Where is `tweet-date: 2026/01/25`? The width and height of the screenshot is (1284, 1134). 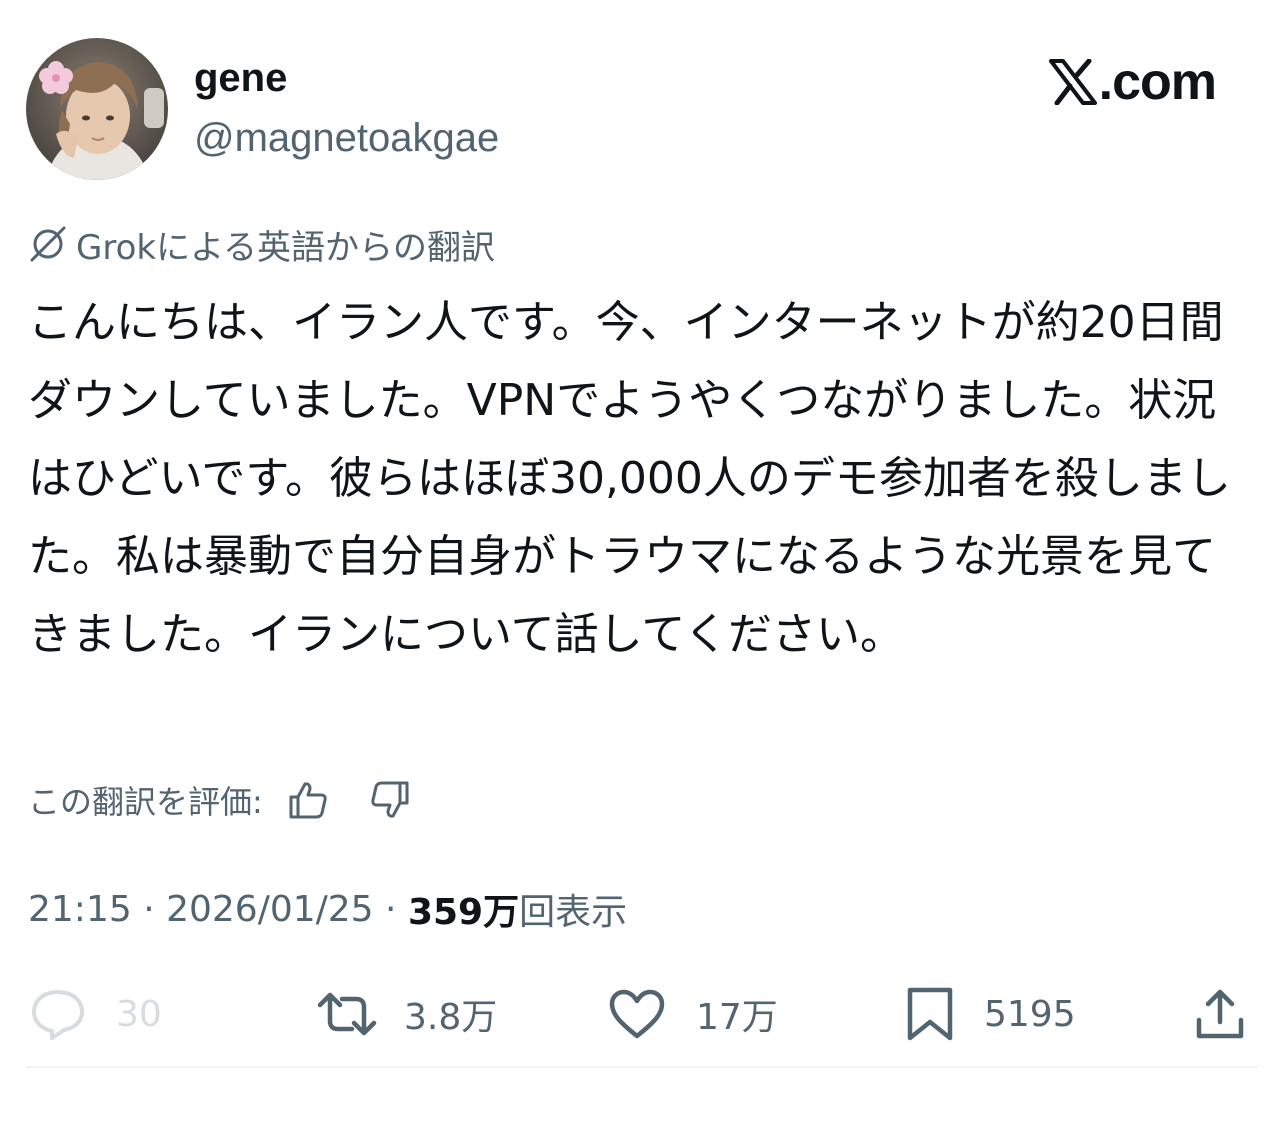
tweet-date: 2026/01/25 is located at coordinates (270, 909).